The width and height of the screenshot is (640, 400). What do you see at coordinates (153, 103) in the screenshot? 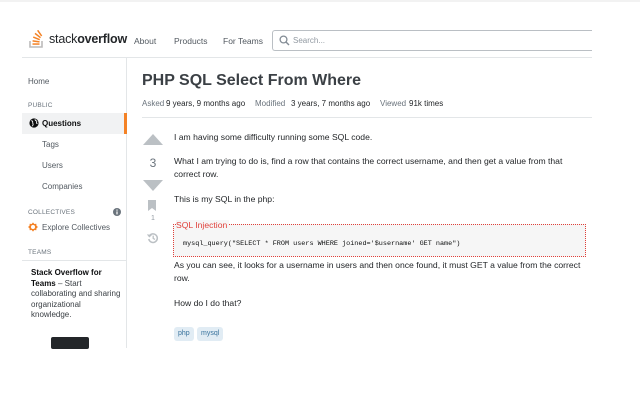
I see `asked-label: Asked` at bounding box center [153, 103].